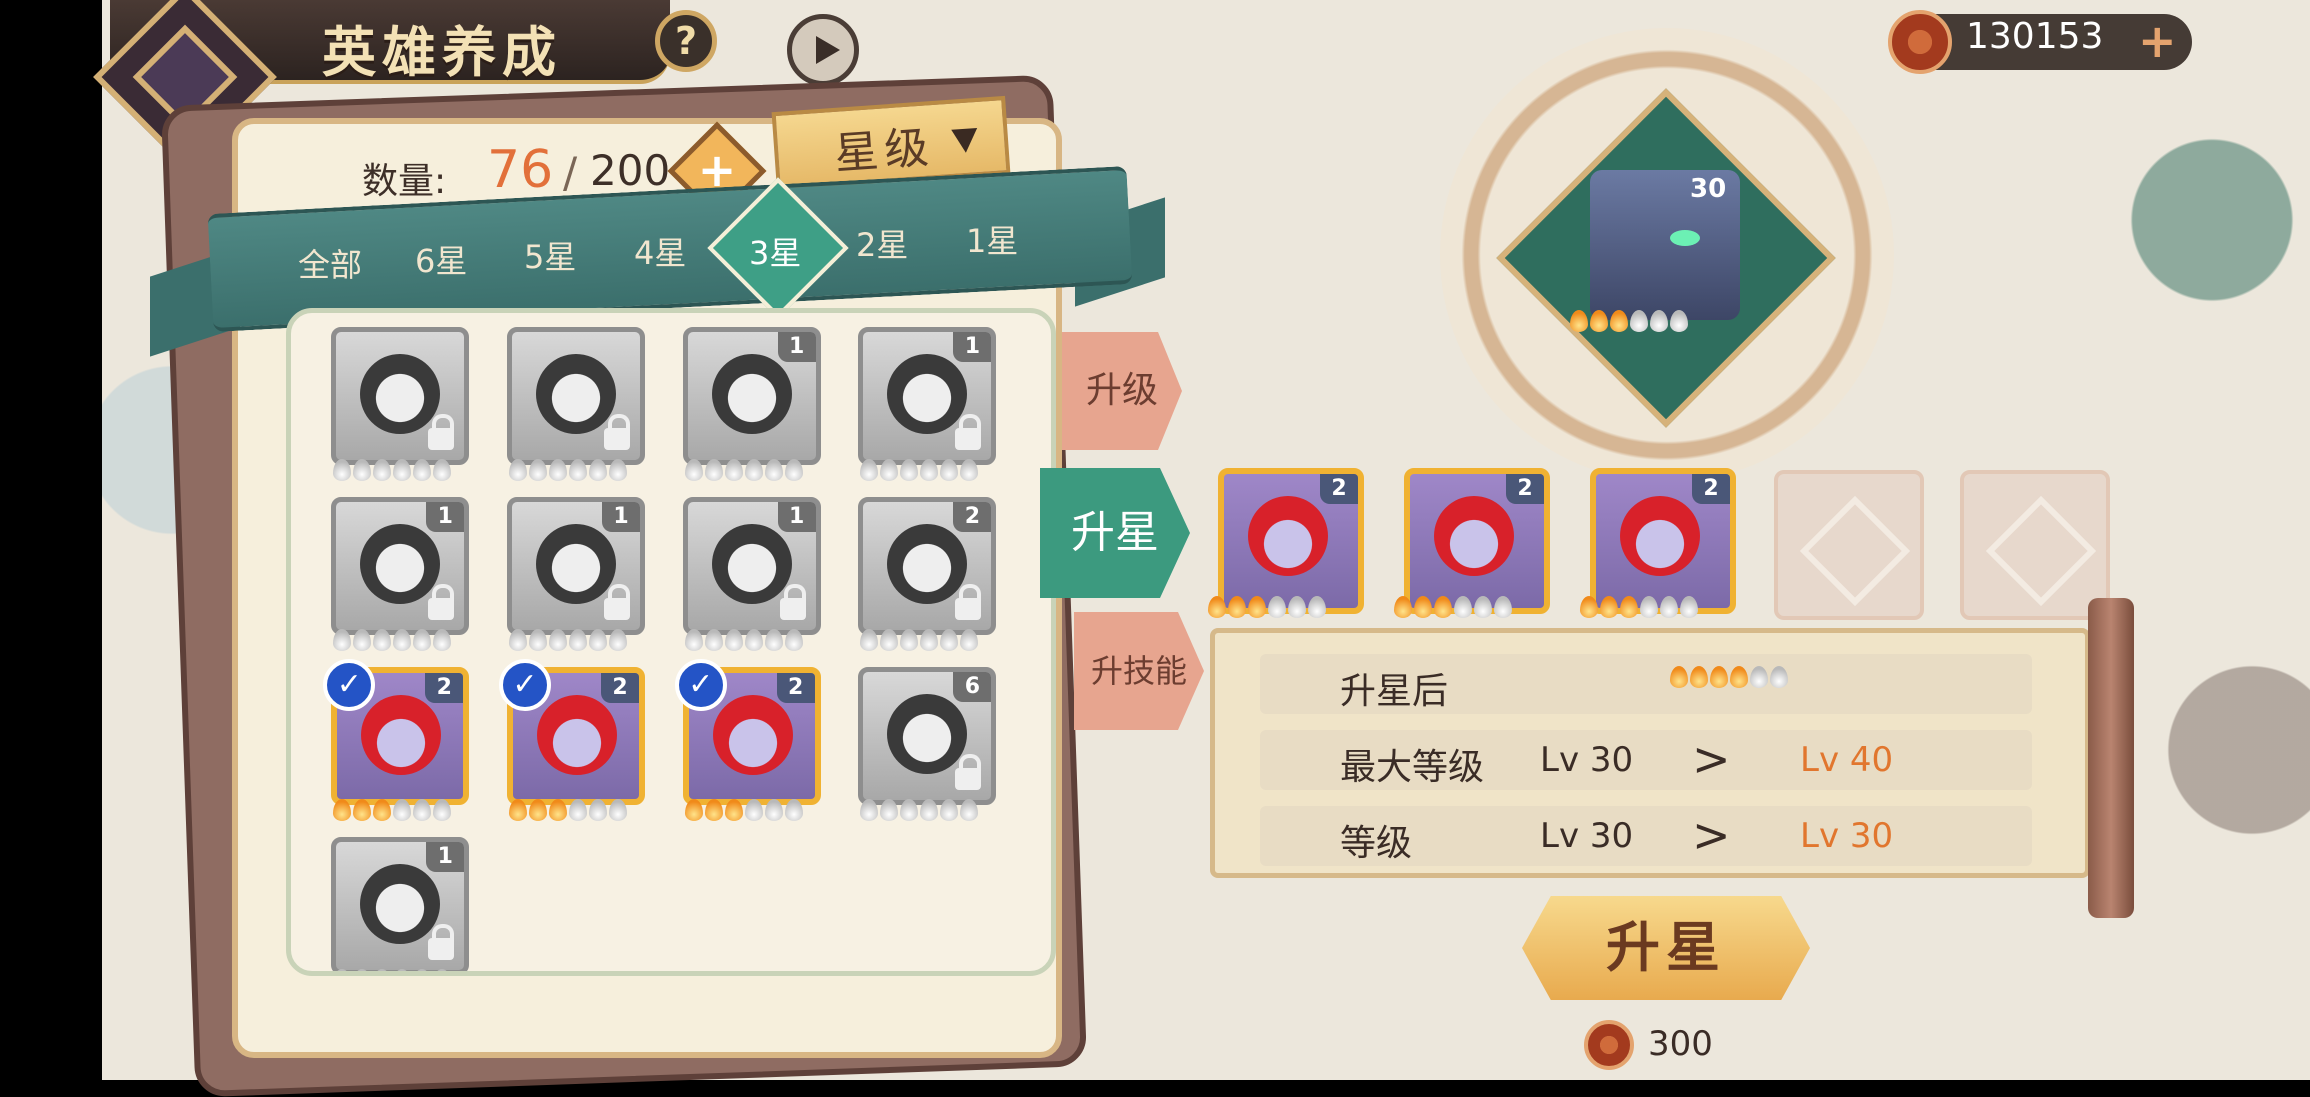 The height and width of the screenshot is (1097, 2310). What do you see at coordinates (520, 170) in the screenshot?
I see `hero-count: 76` at bounding box center [520, 170].